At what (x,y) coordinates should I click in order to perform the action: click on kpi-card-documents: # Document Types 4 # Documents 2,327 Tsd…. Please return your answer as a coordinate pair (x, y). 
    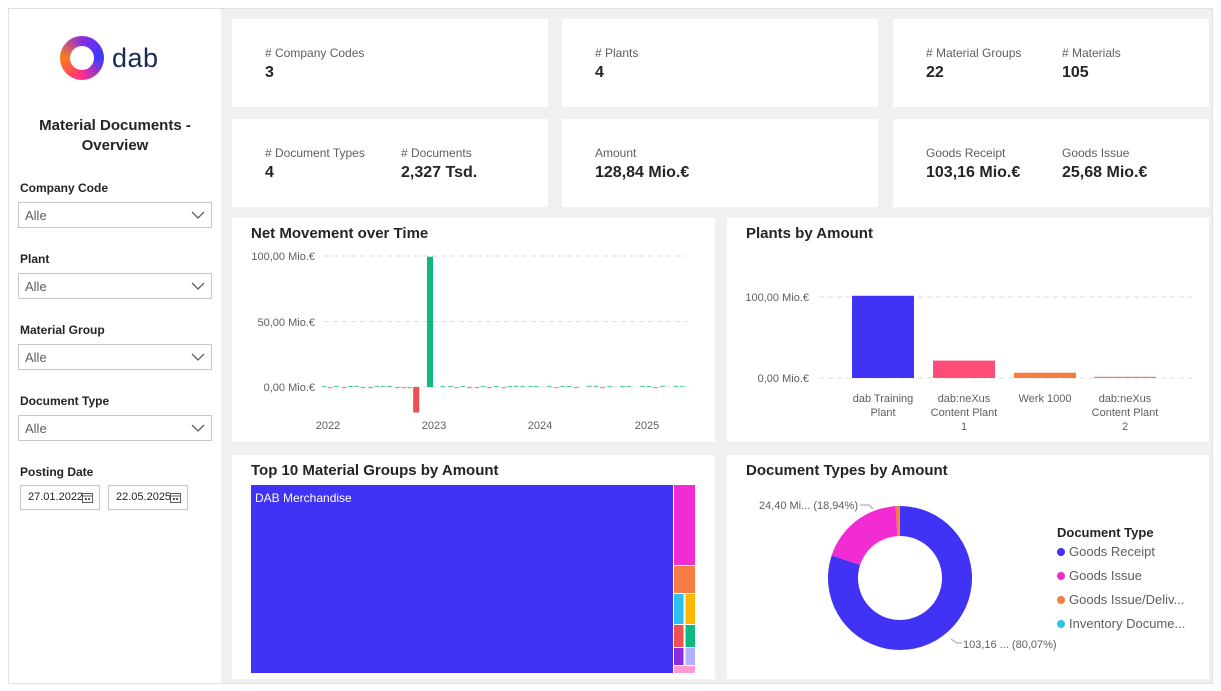
    Looking at the image, I should click on (390, 163).